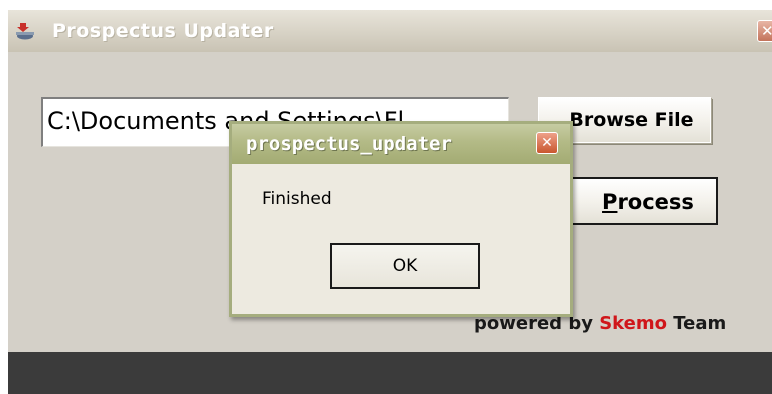 The image size is (772, 394). I want to click on main-close-button: ✕, so click(764, 31).